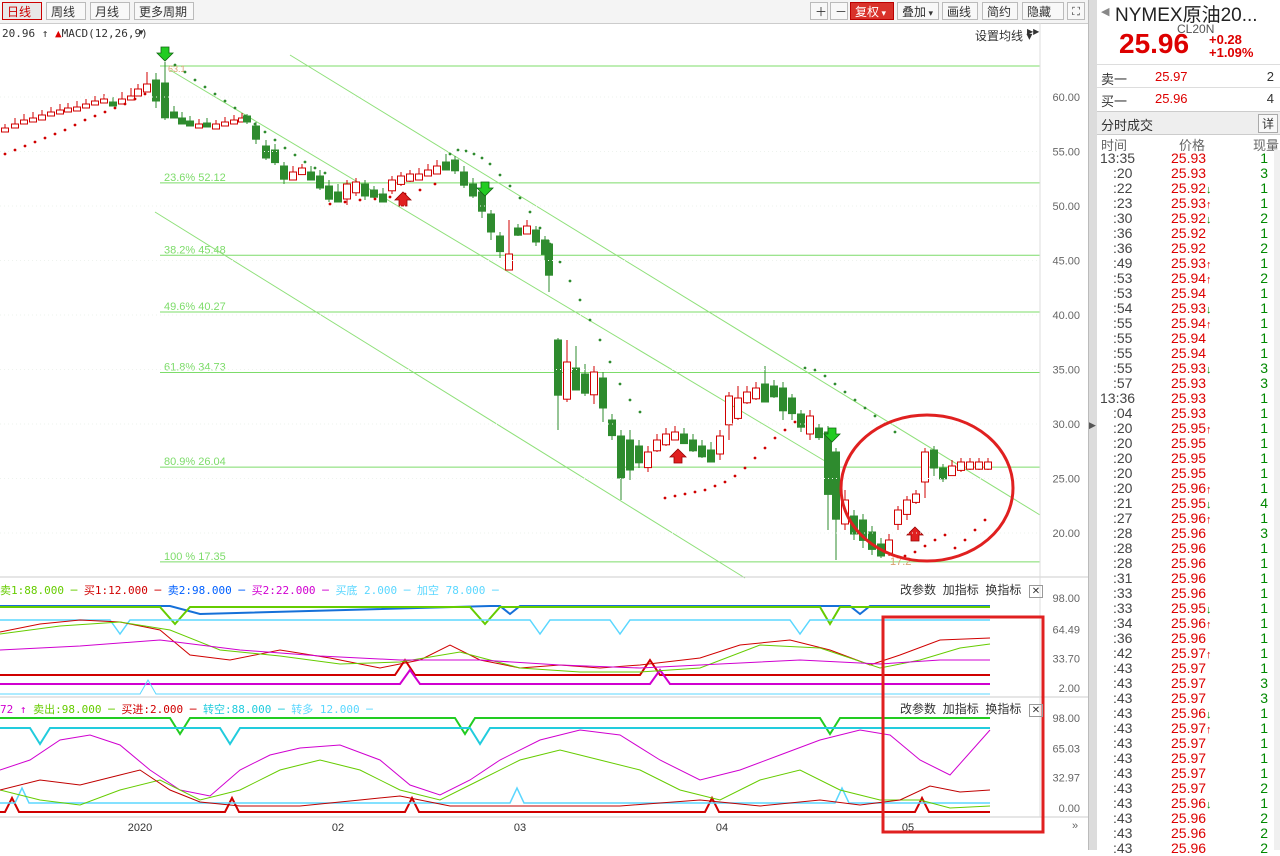 This screenshot has height=856, width=1280. I want to click on scroll-right-icon: », so click(1075, 826).